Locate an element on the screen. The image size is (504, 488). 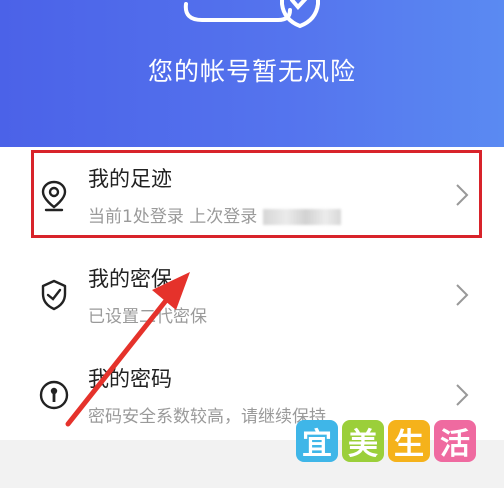
watermark-char: 宜 is located at coordinates (317, 441).